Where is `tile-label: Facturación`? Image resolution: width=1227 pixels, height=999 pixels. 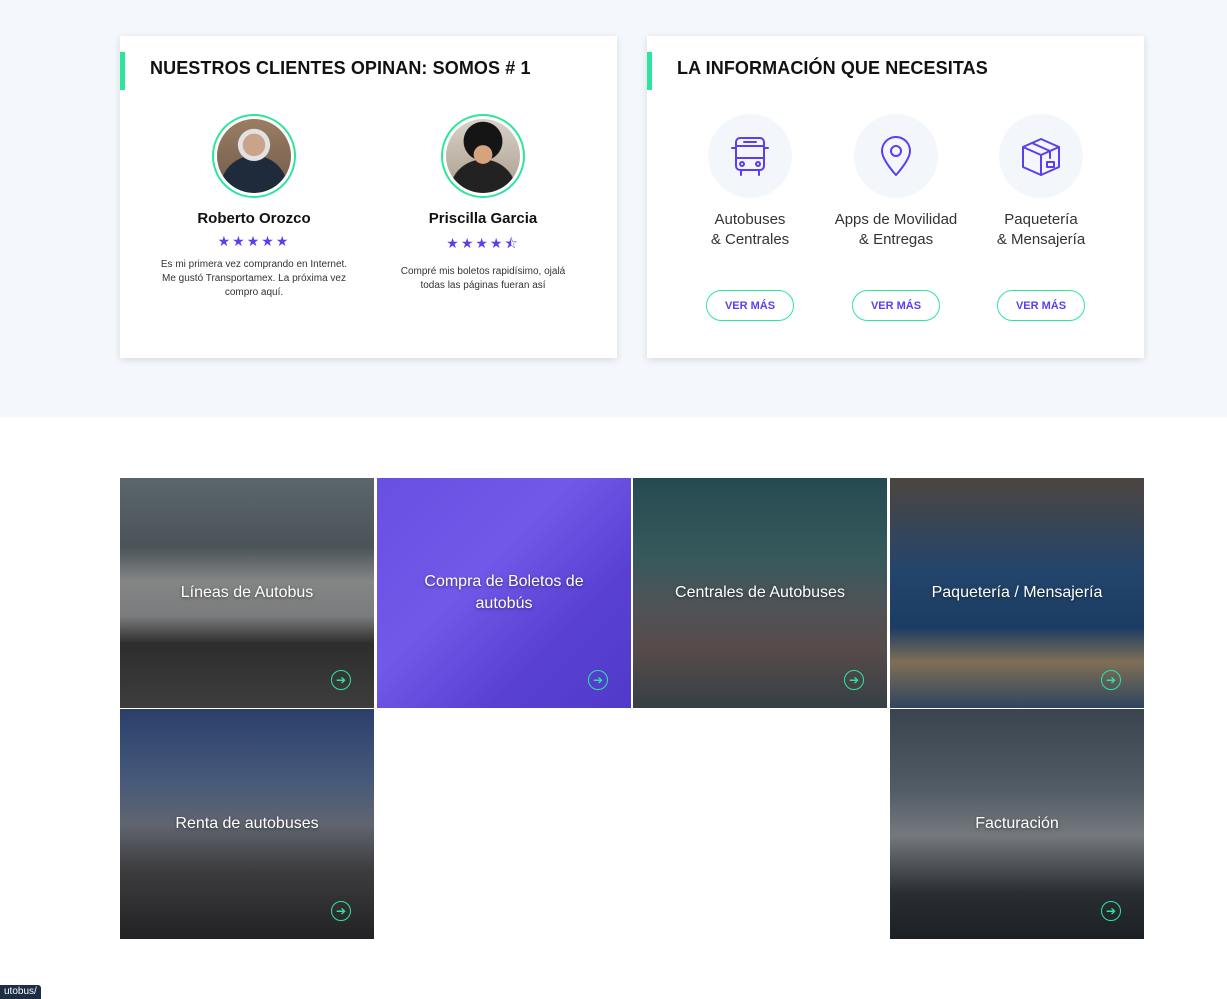
tile-label: Facturación is located at coordinates (1017, 823).